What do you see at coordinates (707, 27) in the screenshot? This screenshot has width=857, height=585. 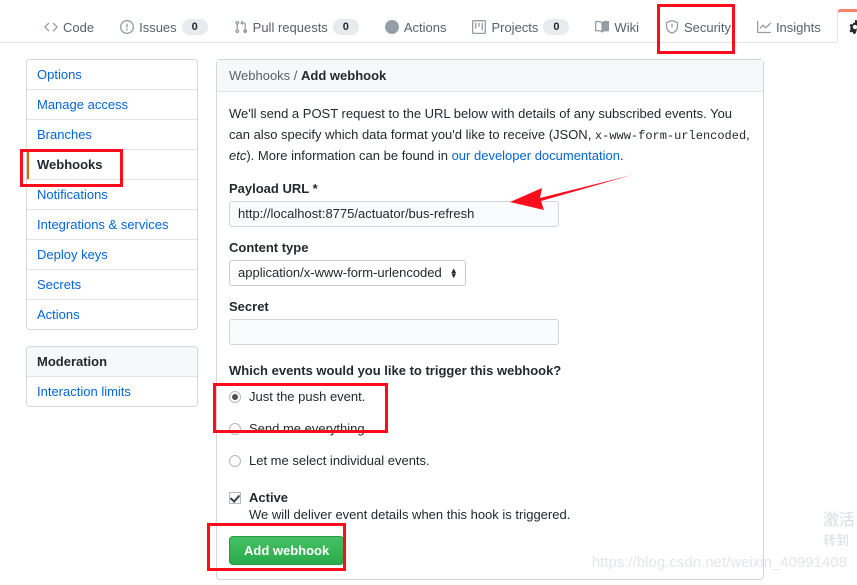 I see `nav-tab-label: Security` at bounding box center [707, 27].